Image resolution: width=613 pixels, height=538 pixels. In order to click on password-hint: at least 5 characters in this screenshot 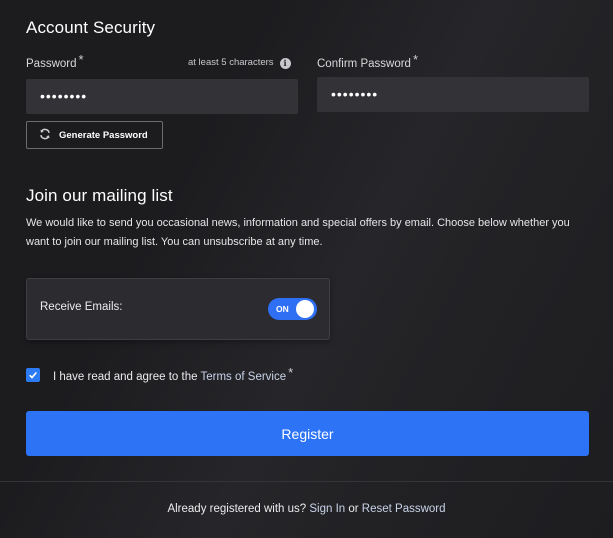, I will do `click(231, 62)`.